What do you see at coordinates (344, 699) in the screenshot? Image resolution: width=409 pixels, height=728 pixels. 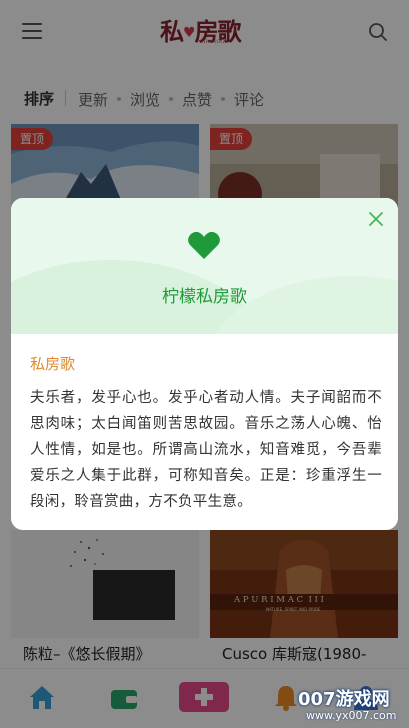 I see `watermark-title: 007游戏网` at bounding box center [344, 699].